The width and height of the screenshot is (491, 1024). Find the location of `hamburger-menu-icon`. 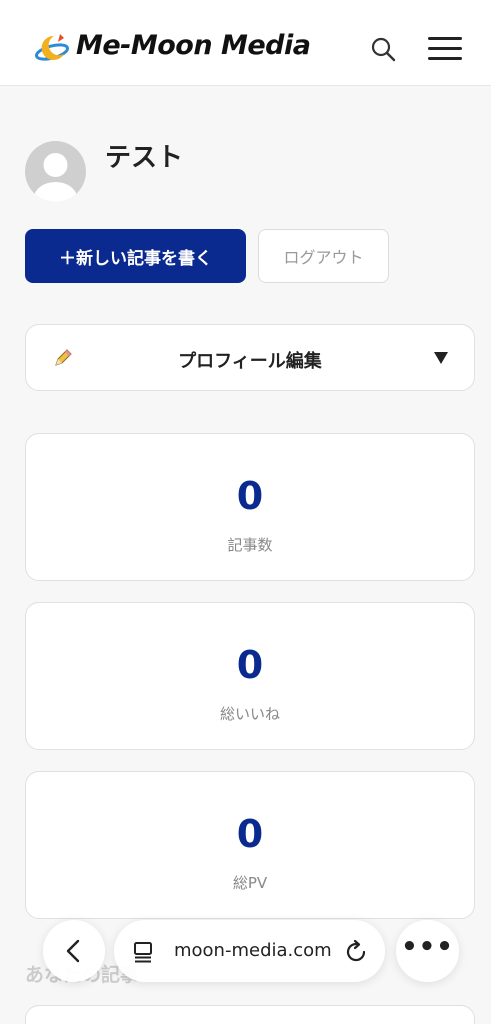

hamburger-menu-icon is located at coordinates (445, 49).